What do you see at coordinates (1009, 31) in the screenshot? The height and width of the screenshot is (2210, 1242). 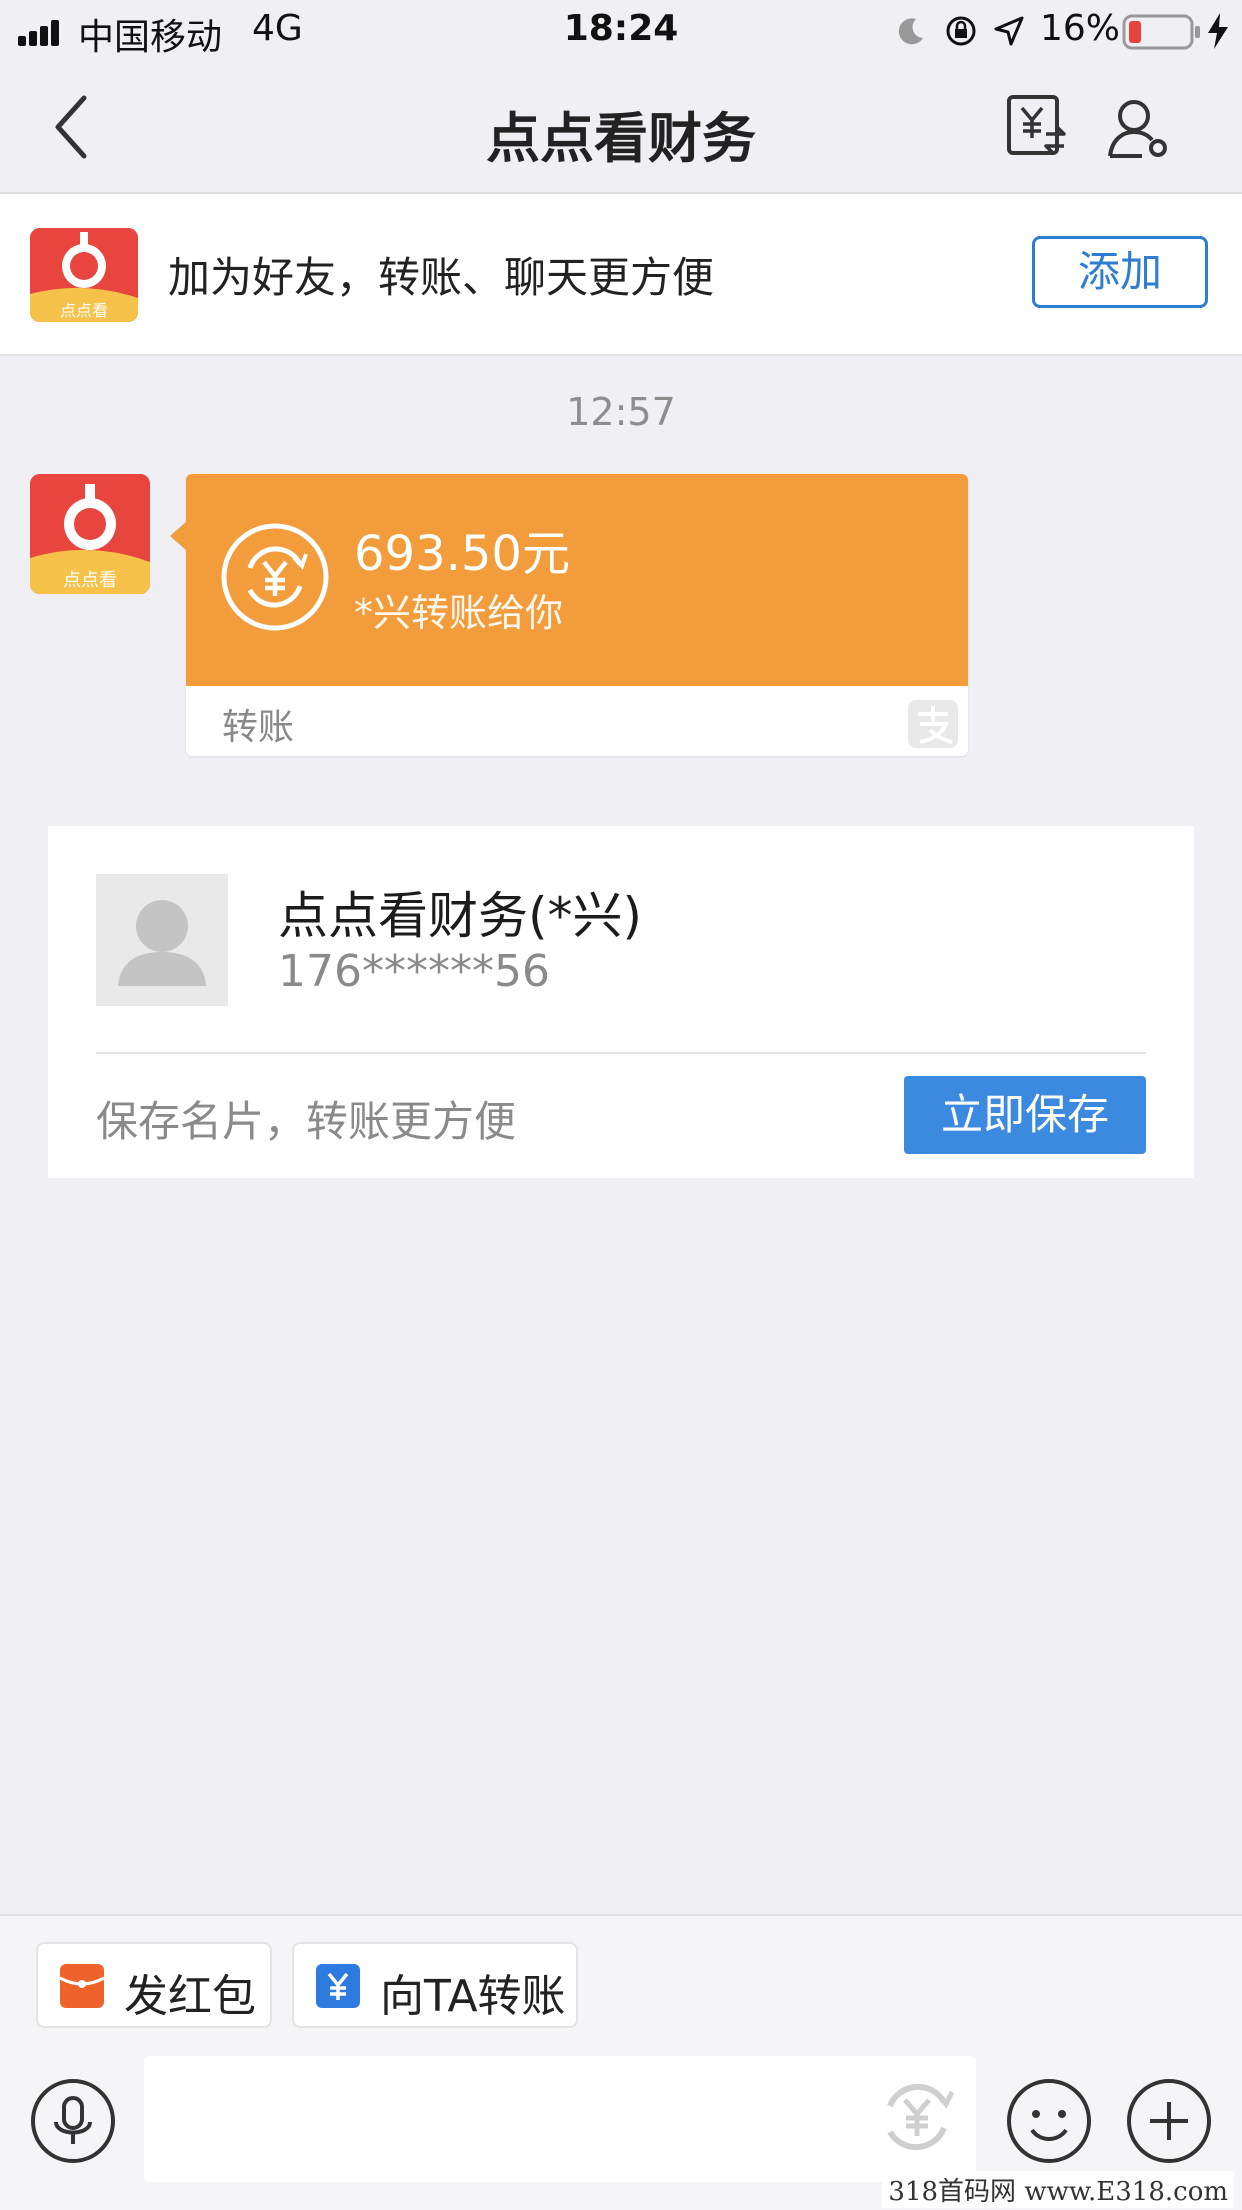 I see `location-icon` at bounding box center [1009, 31].